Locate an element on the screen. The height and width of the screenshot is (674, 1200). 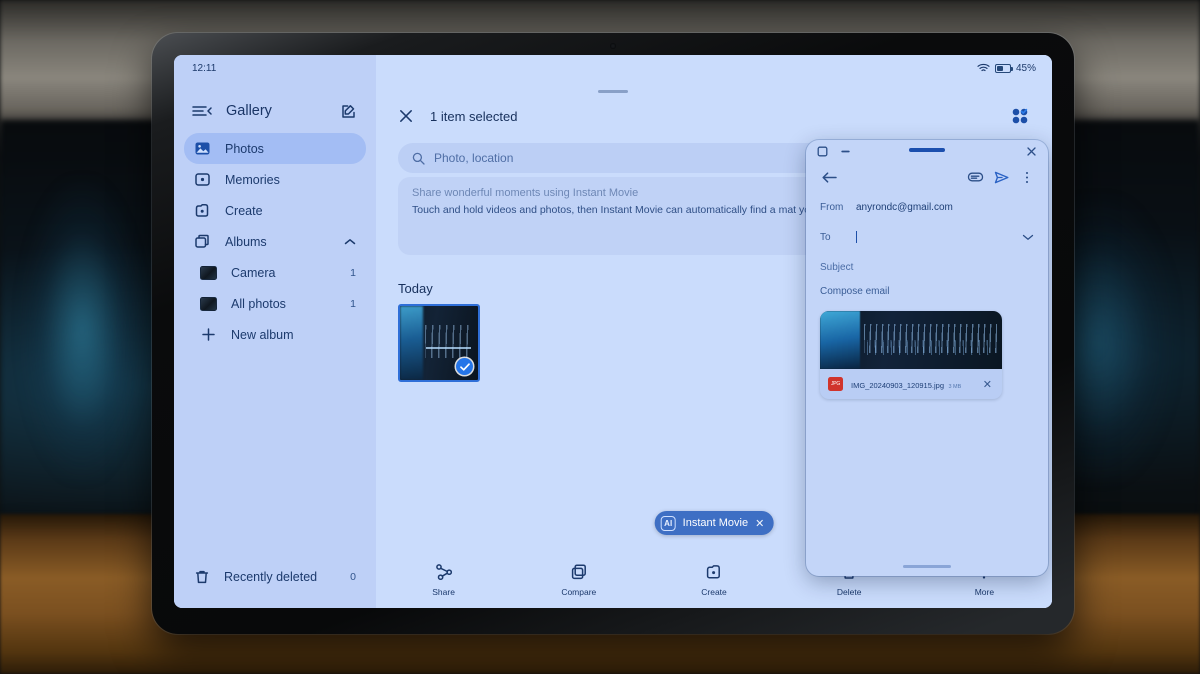
attachment-meta: IMG_20240903_120915.jpg 3 MB is located at coordinates (913, 384).